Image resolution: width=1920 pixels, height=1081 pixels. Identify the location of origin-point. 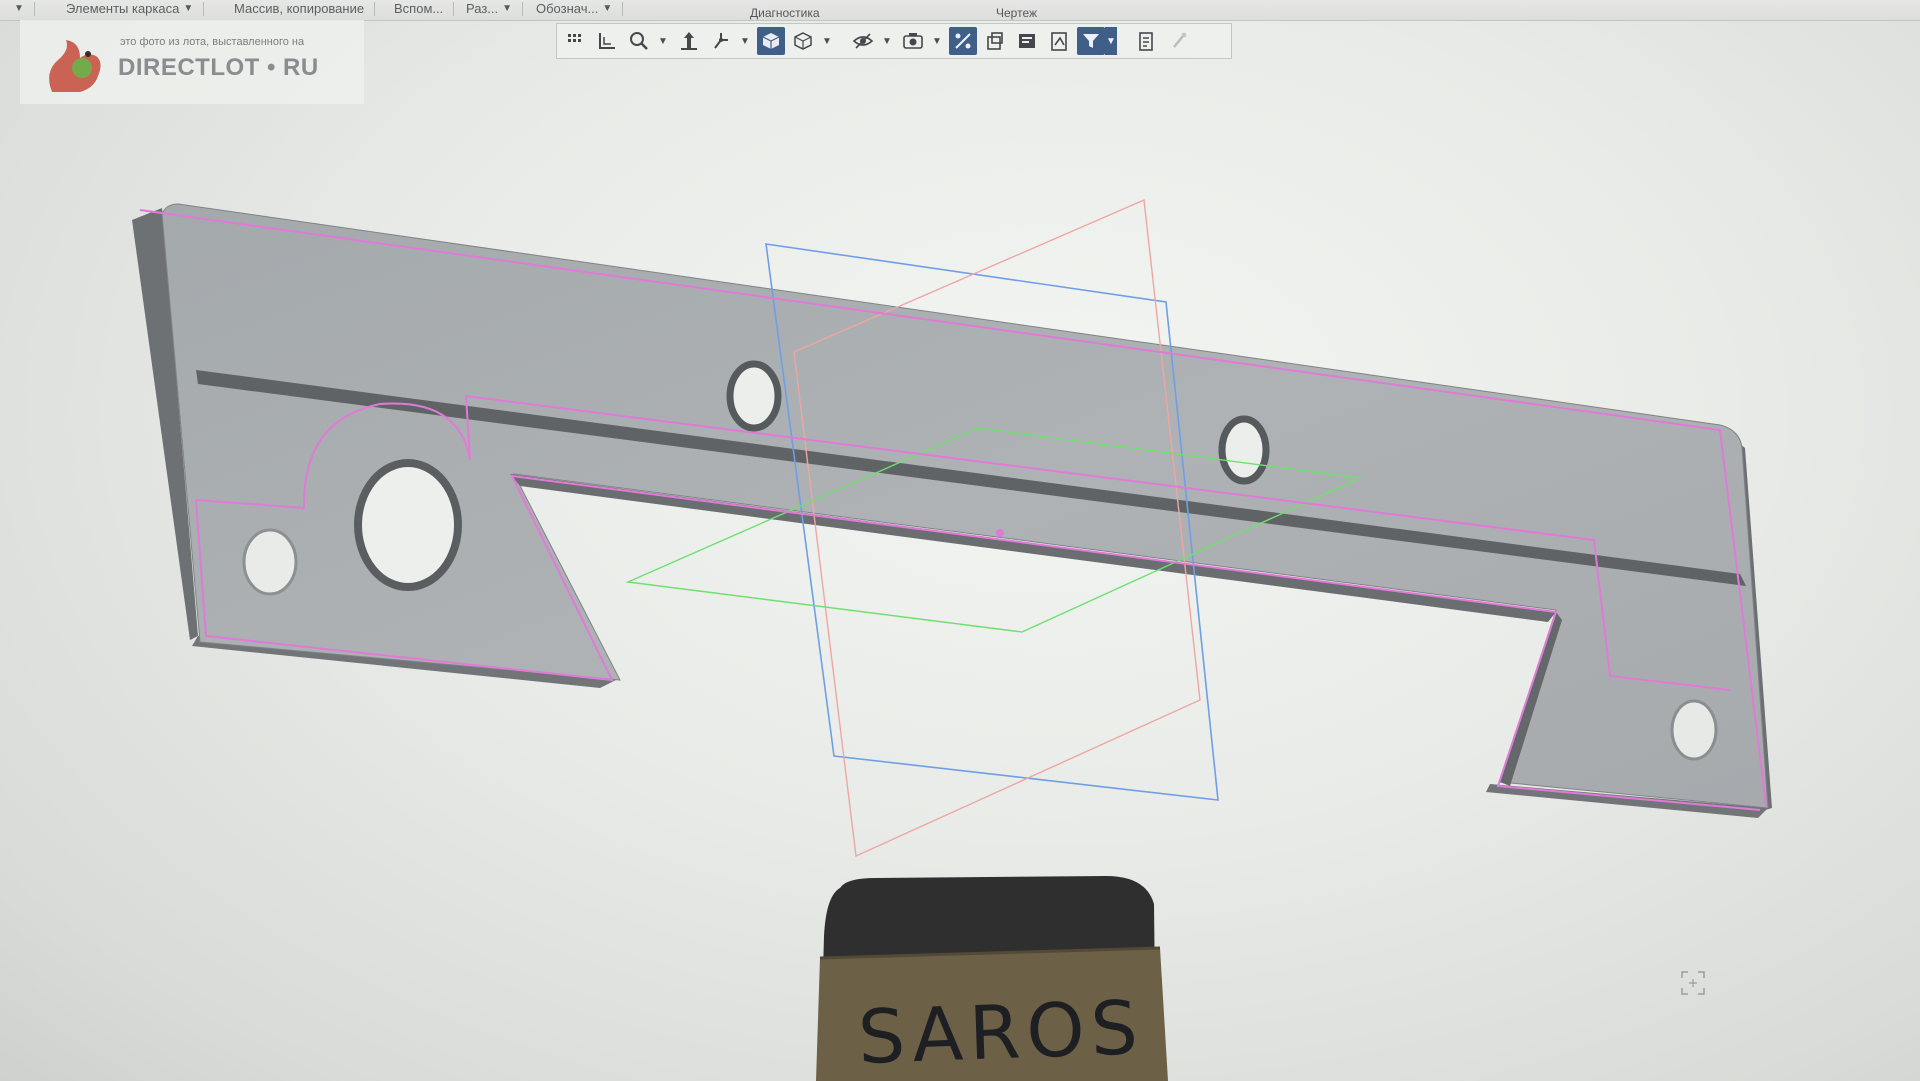
(1000, 533).